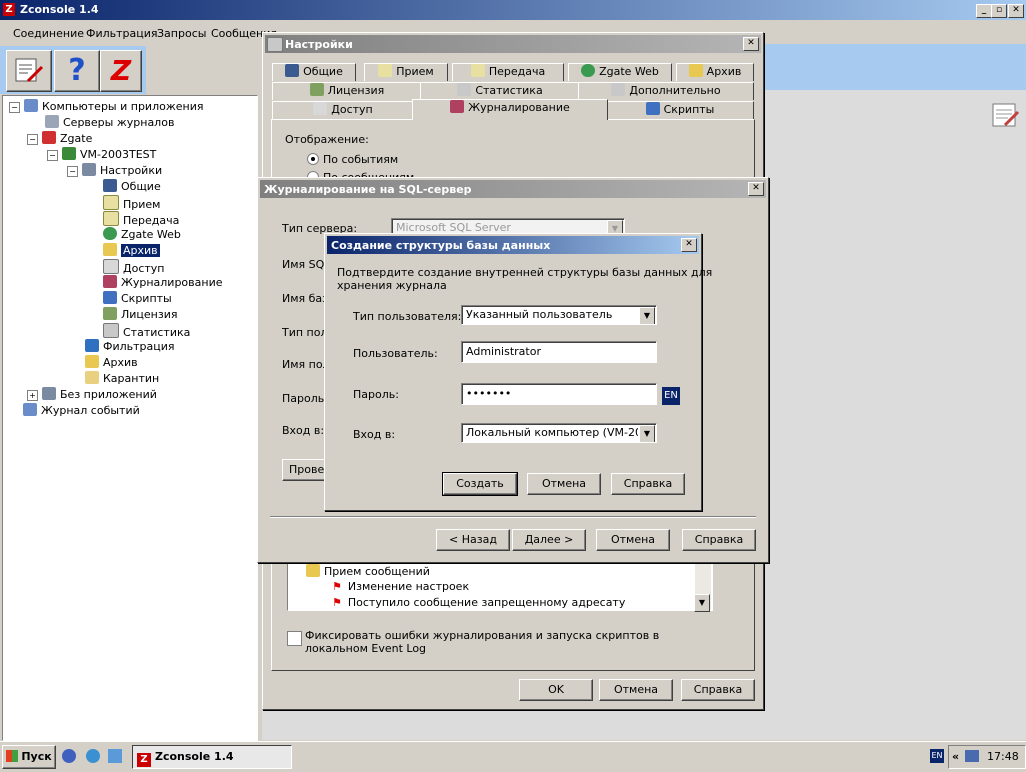 This screenshot has height=772, width=1026. Describe the element at coordinates (680, 110) in the screenshot. I see `tab-scripts: Скрипты` at that location.